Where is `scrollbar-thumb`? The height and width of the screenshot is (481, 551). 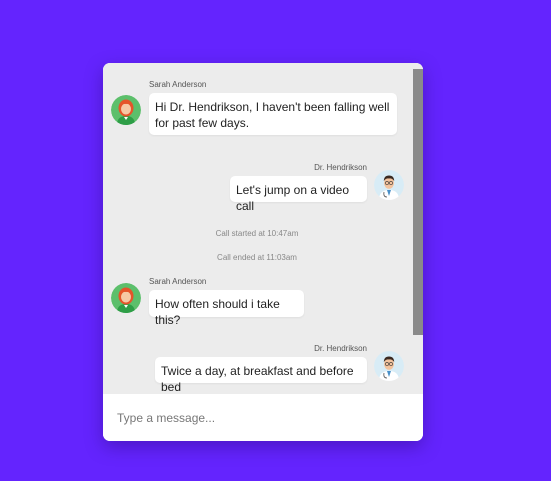 scrollbar-thumb is located at coordinates (418, 202).